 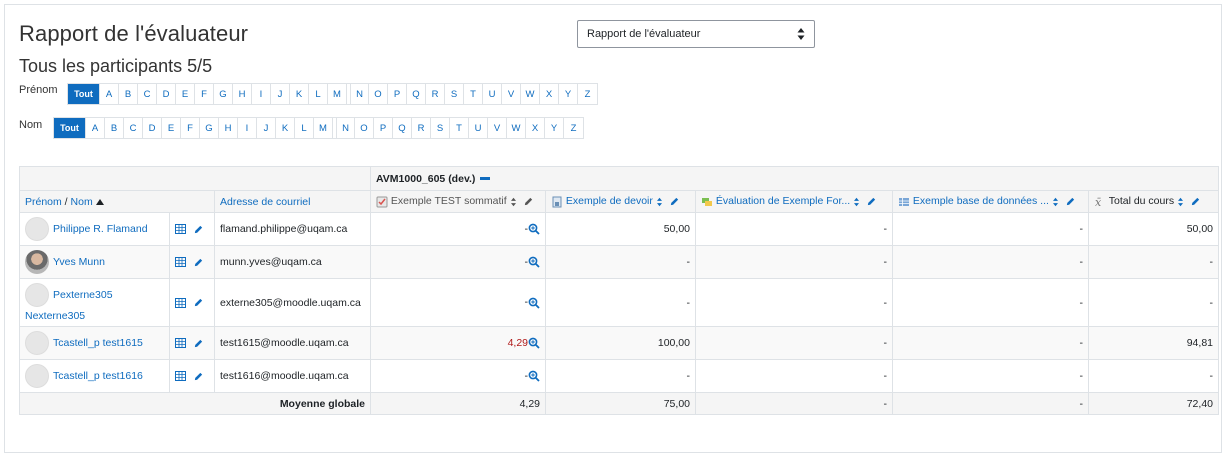 I want to click on firstname-letter-t: T, so click(x=473, y=94).